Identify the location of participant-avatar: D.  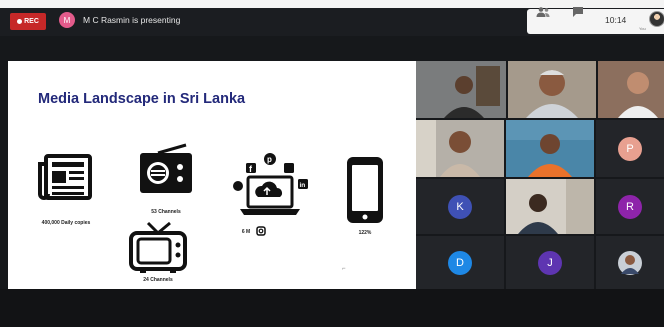
(460, 262).